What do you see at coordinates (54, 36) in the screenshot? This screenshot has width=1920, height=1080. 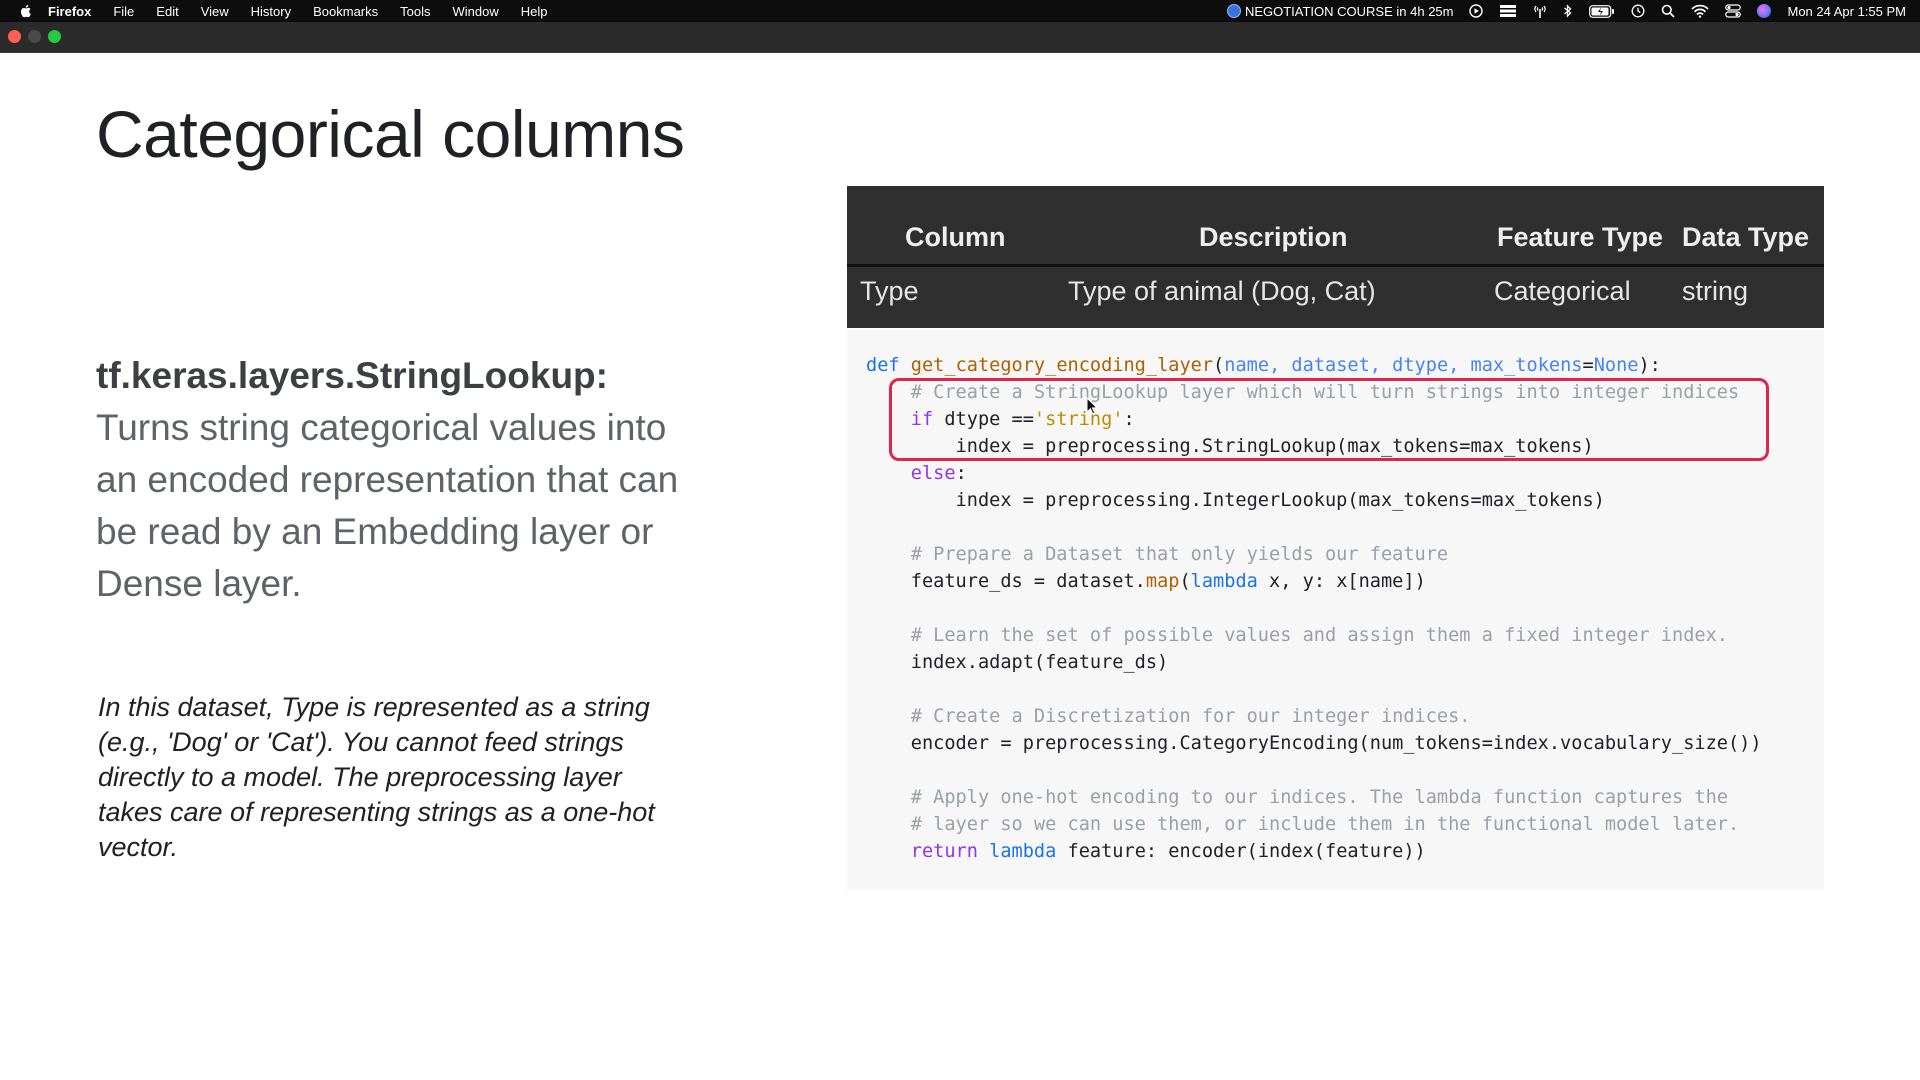 I see `fullscreen-window-icon` at bounding box center [54, 36].